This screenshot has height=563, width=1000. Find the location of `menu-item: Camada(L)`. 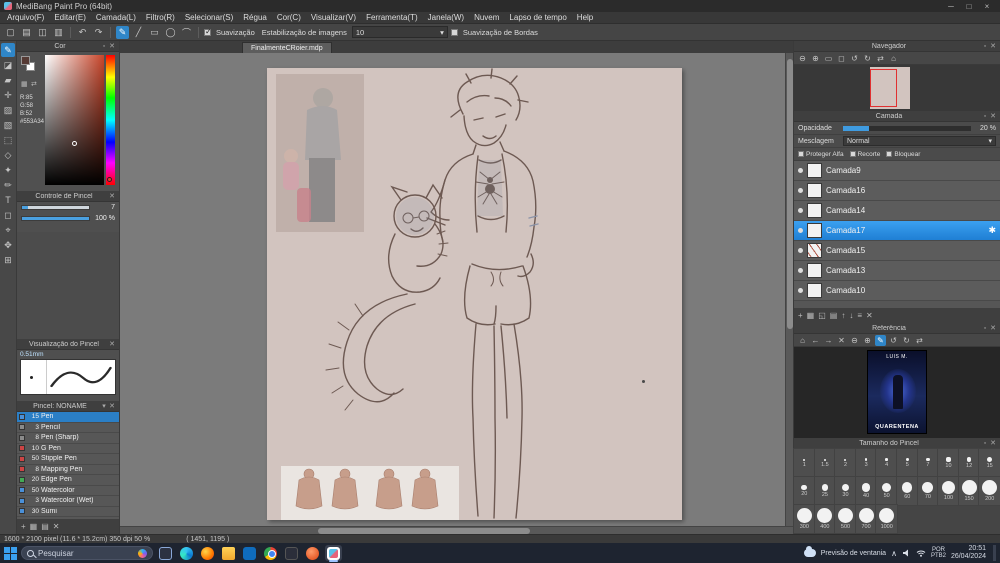

menu-item: Camada(L) is located at coordinates (116, 17).